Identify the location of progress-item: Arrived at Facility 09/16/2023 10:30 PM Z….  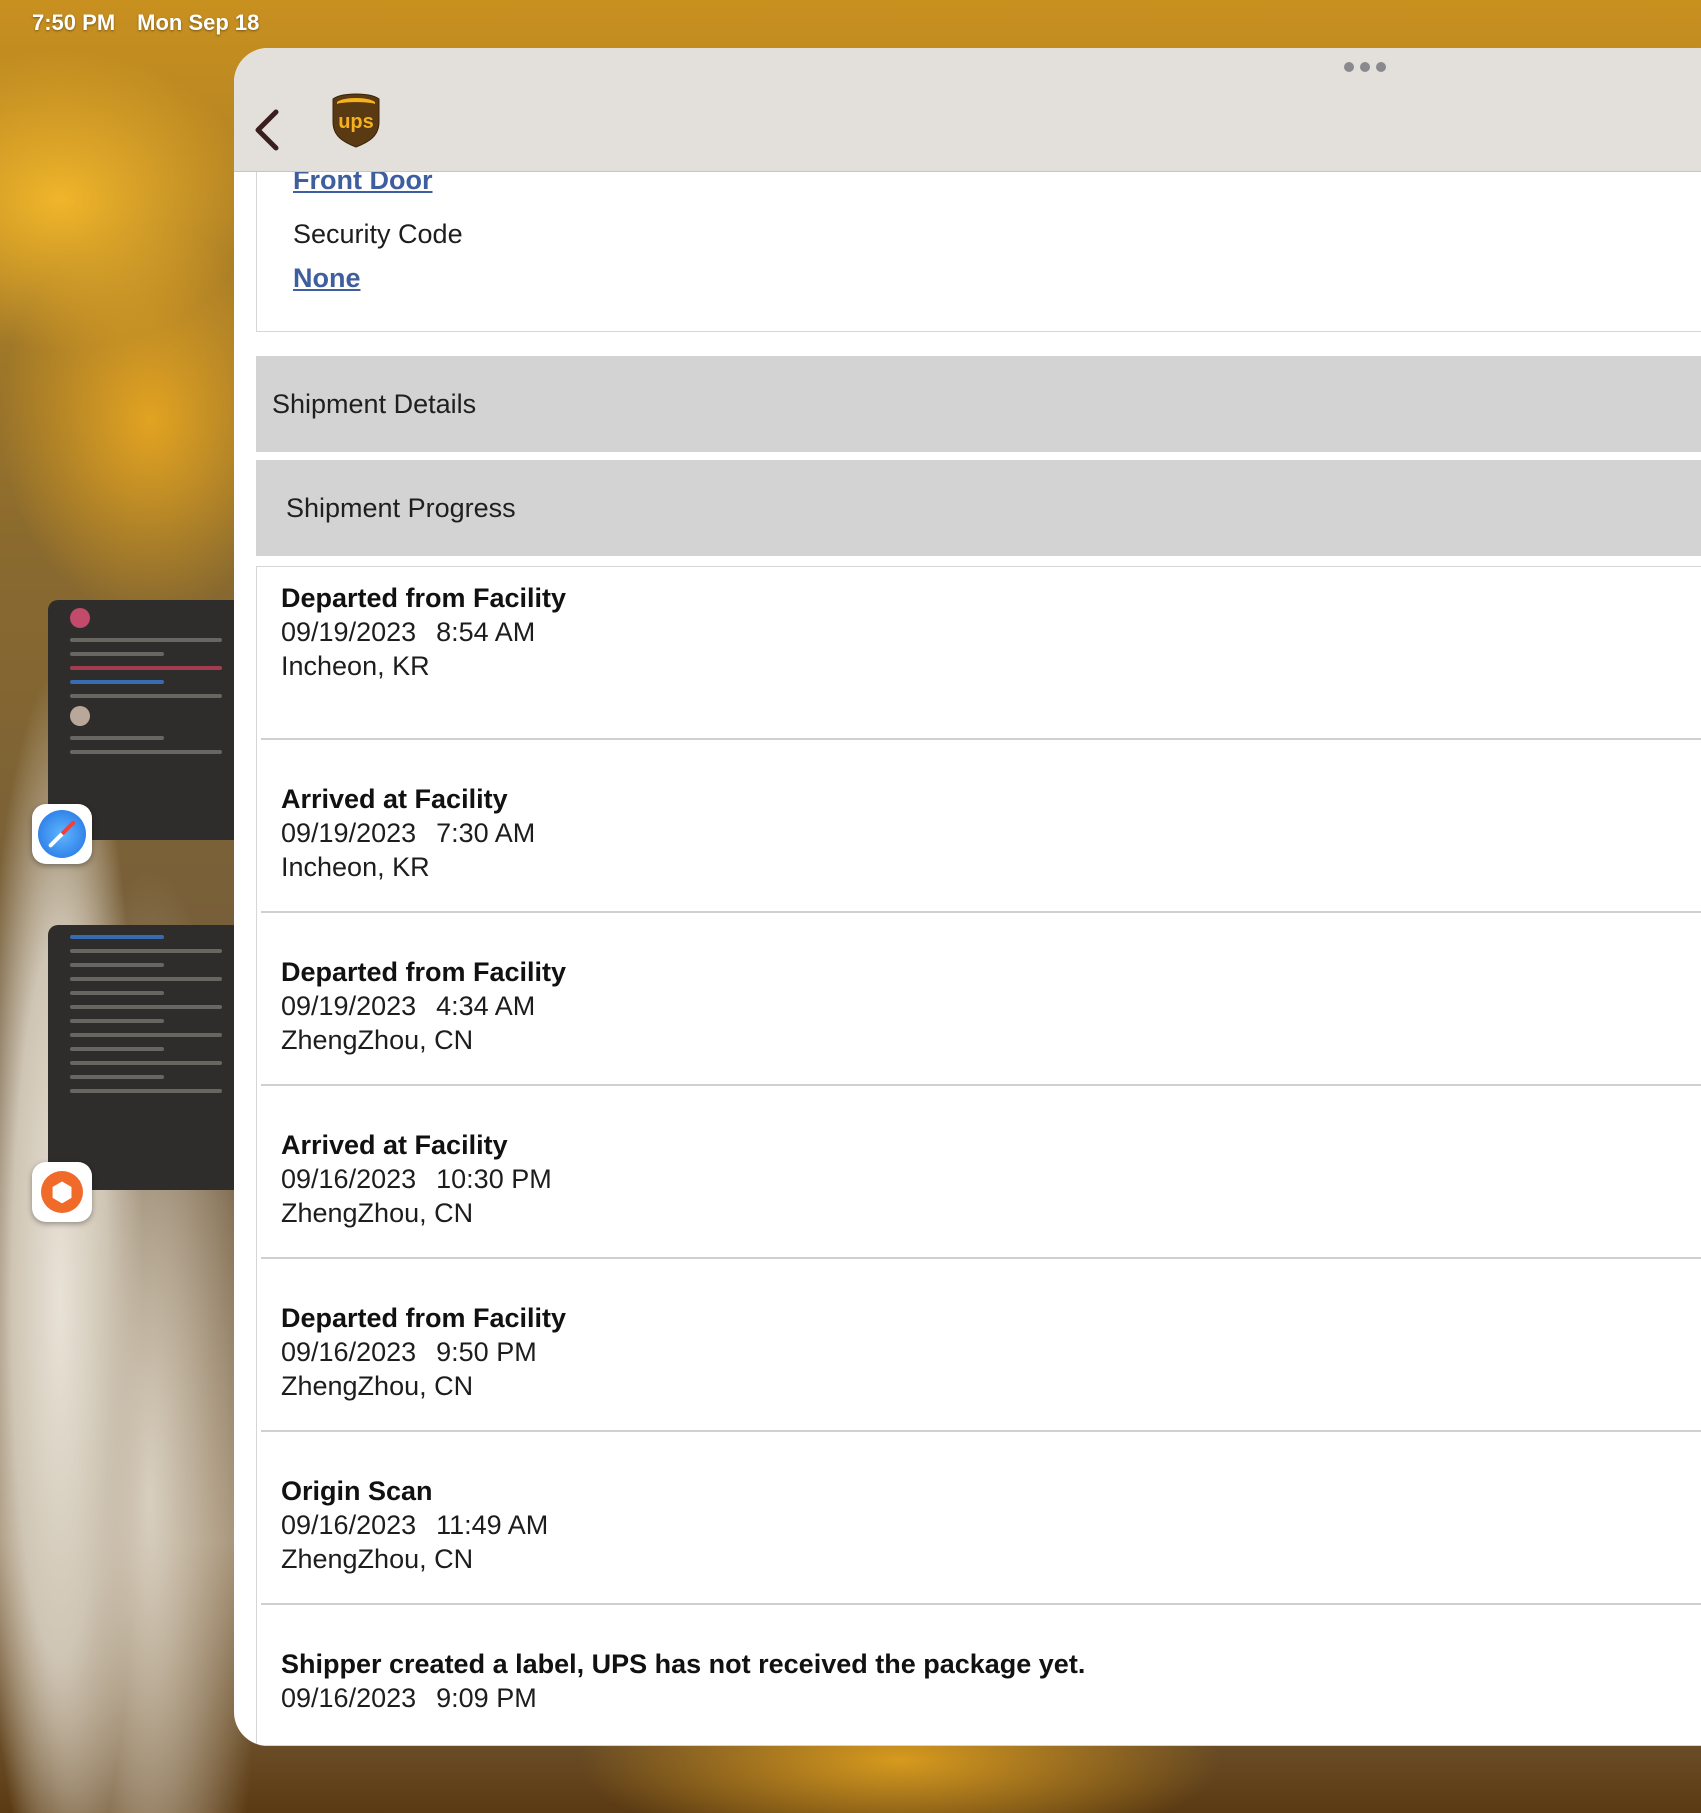
(981, 1172).